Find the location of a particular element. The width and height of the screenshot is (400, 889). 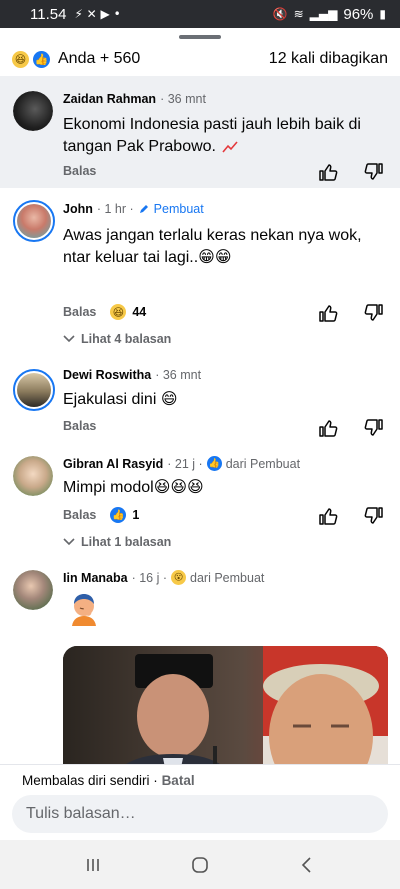

status-bar: 11.54 ⚡ ✕ ▶ • 🔇 ≋ ▂▄▆ 96% ▮ is located at coordinates (200, 14).